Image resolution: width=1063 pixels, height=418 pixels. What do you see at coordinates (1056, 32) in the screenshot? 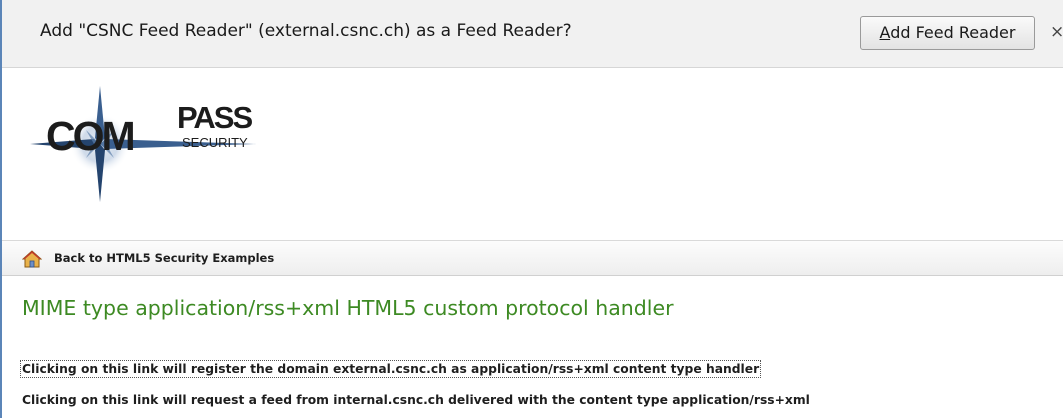
I see `close-icon: ×` at bounding box center [1056, 32].